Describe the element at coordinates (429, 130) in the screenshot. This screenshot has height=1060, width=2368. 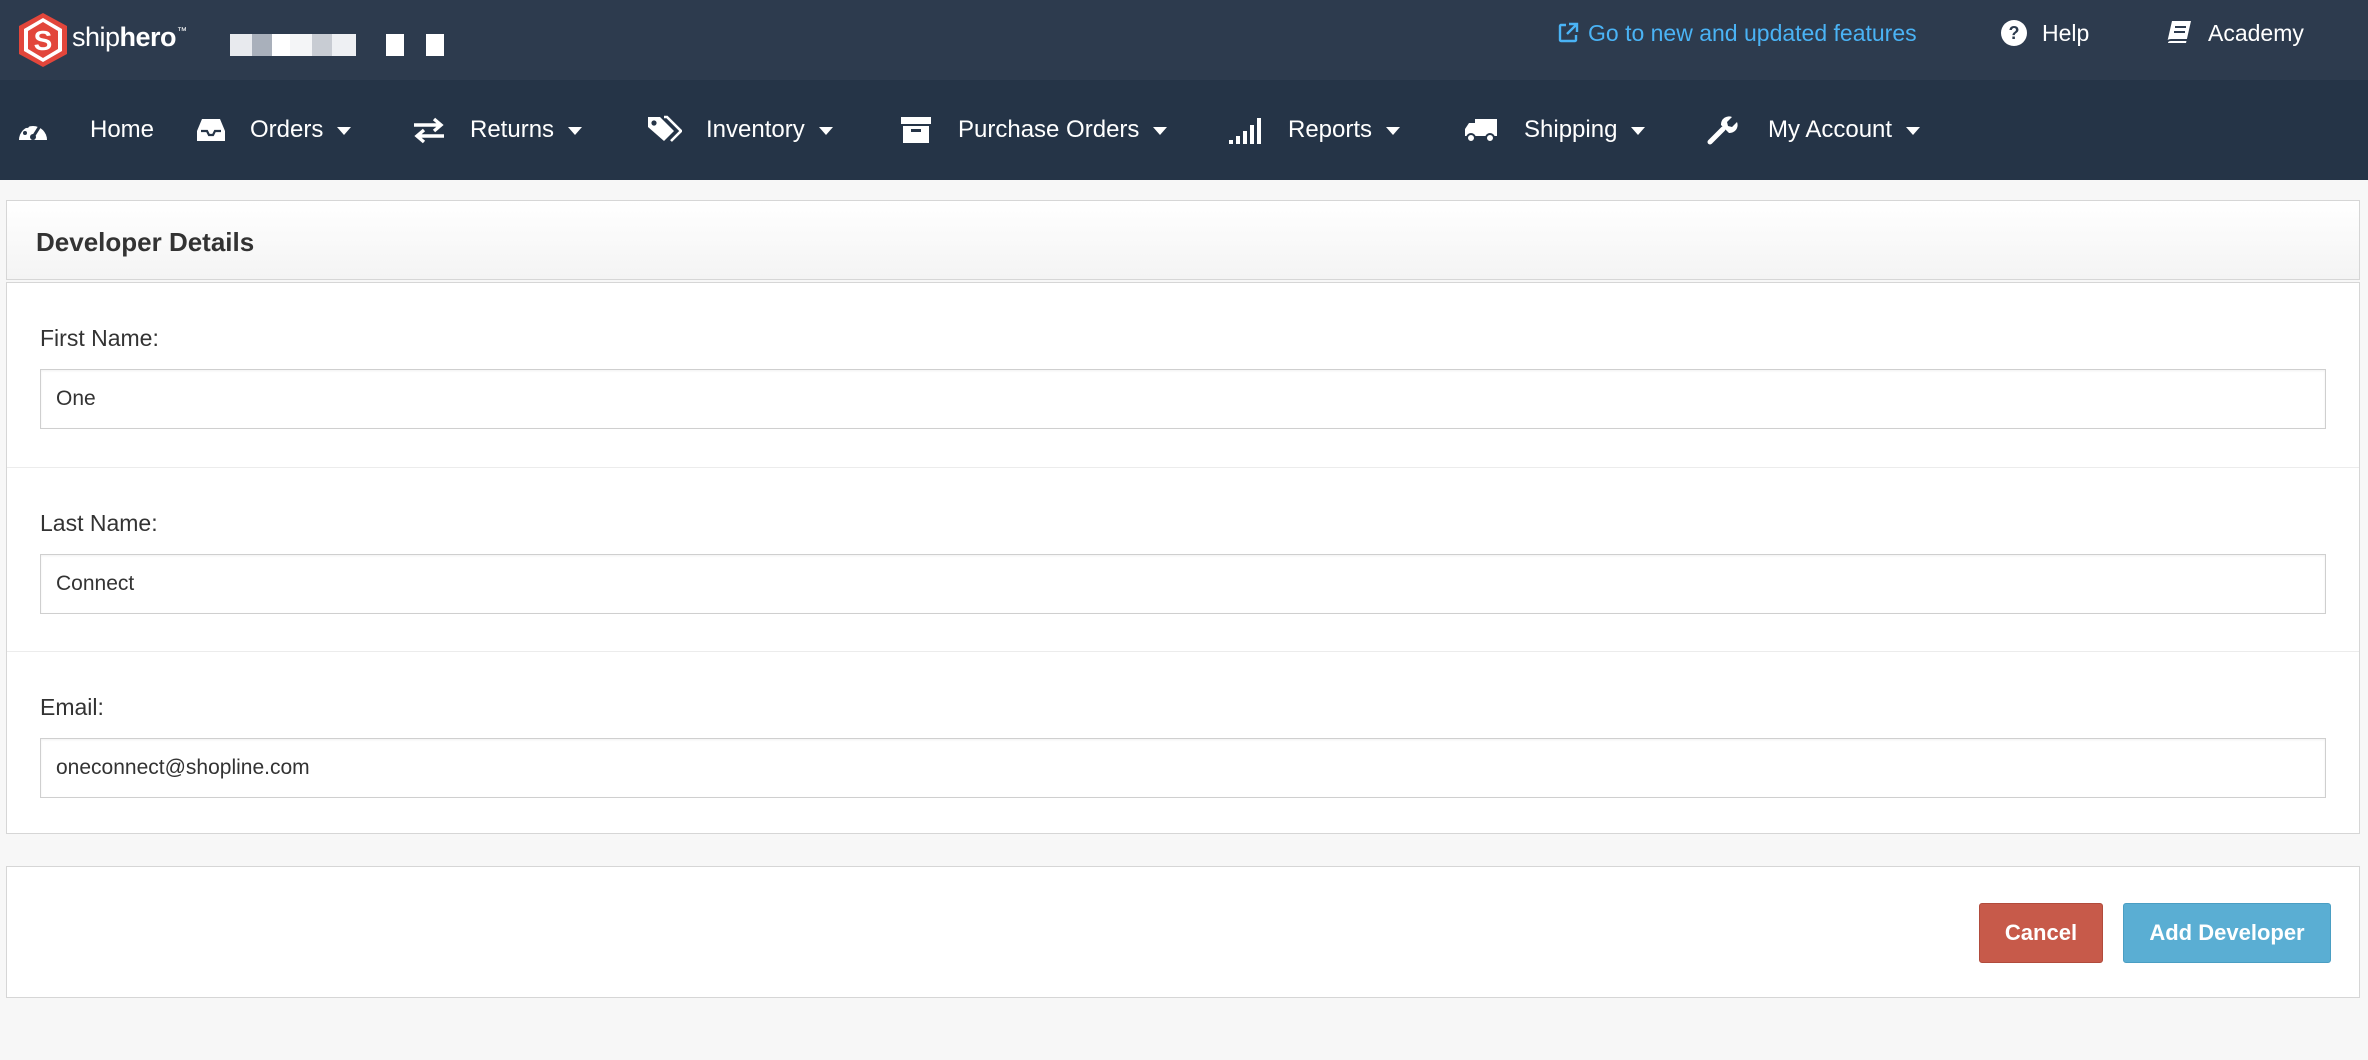
I see `exchange-arrows-icon` at that location.